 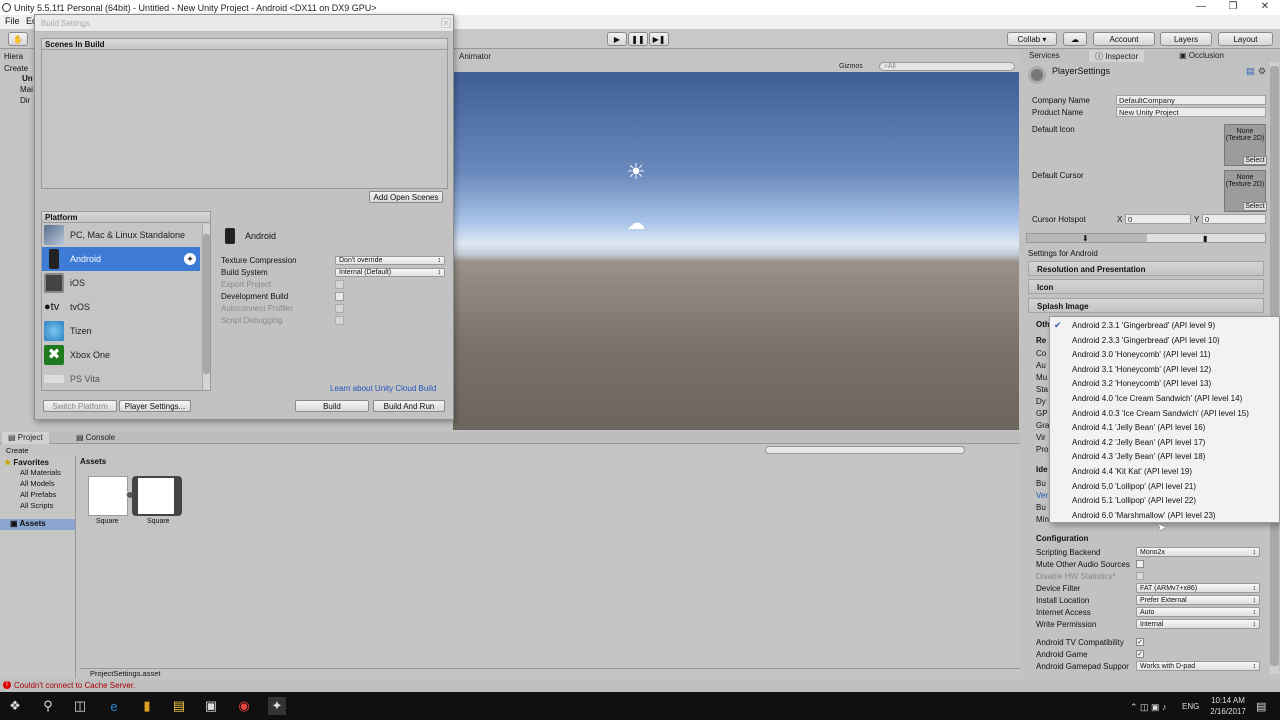 I want to click on gear-icon: ⚙, so click(x=1262, y=71).